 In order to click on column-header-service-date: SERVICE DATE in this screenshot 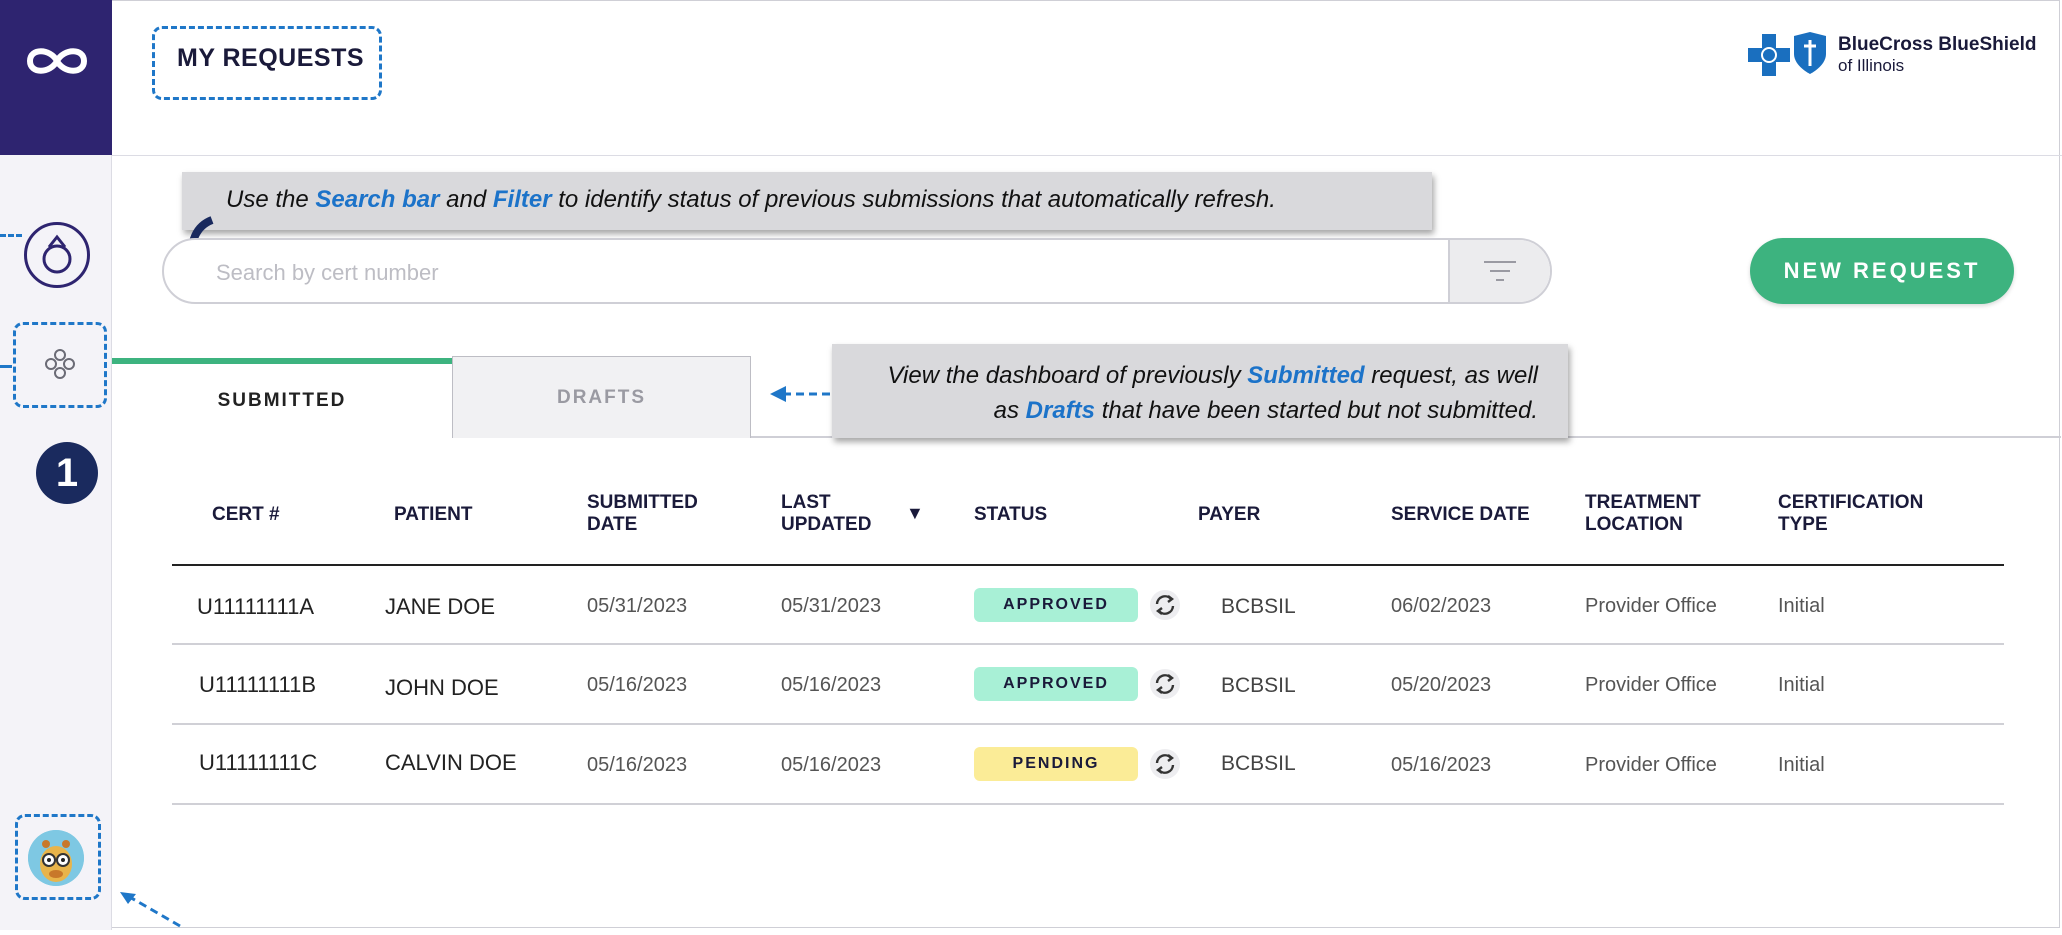, I will do `click(1460, 515)`.